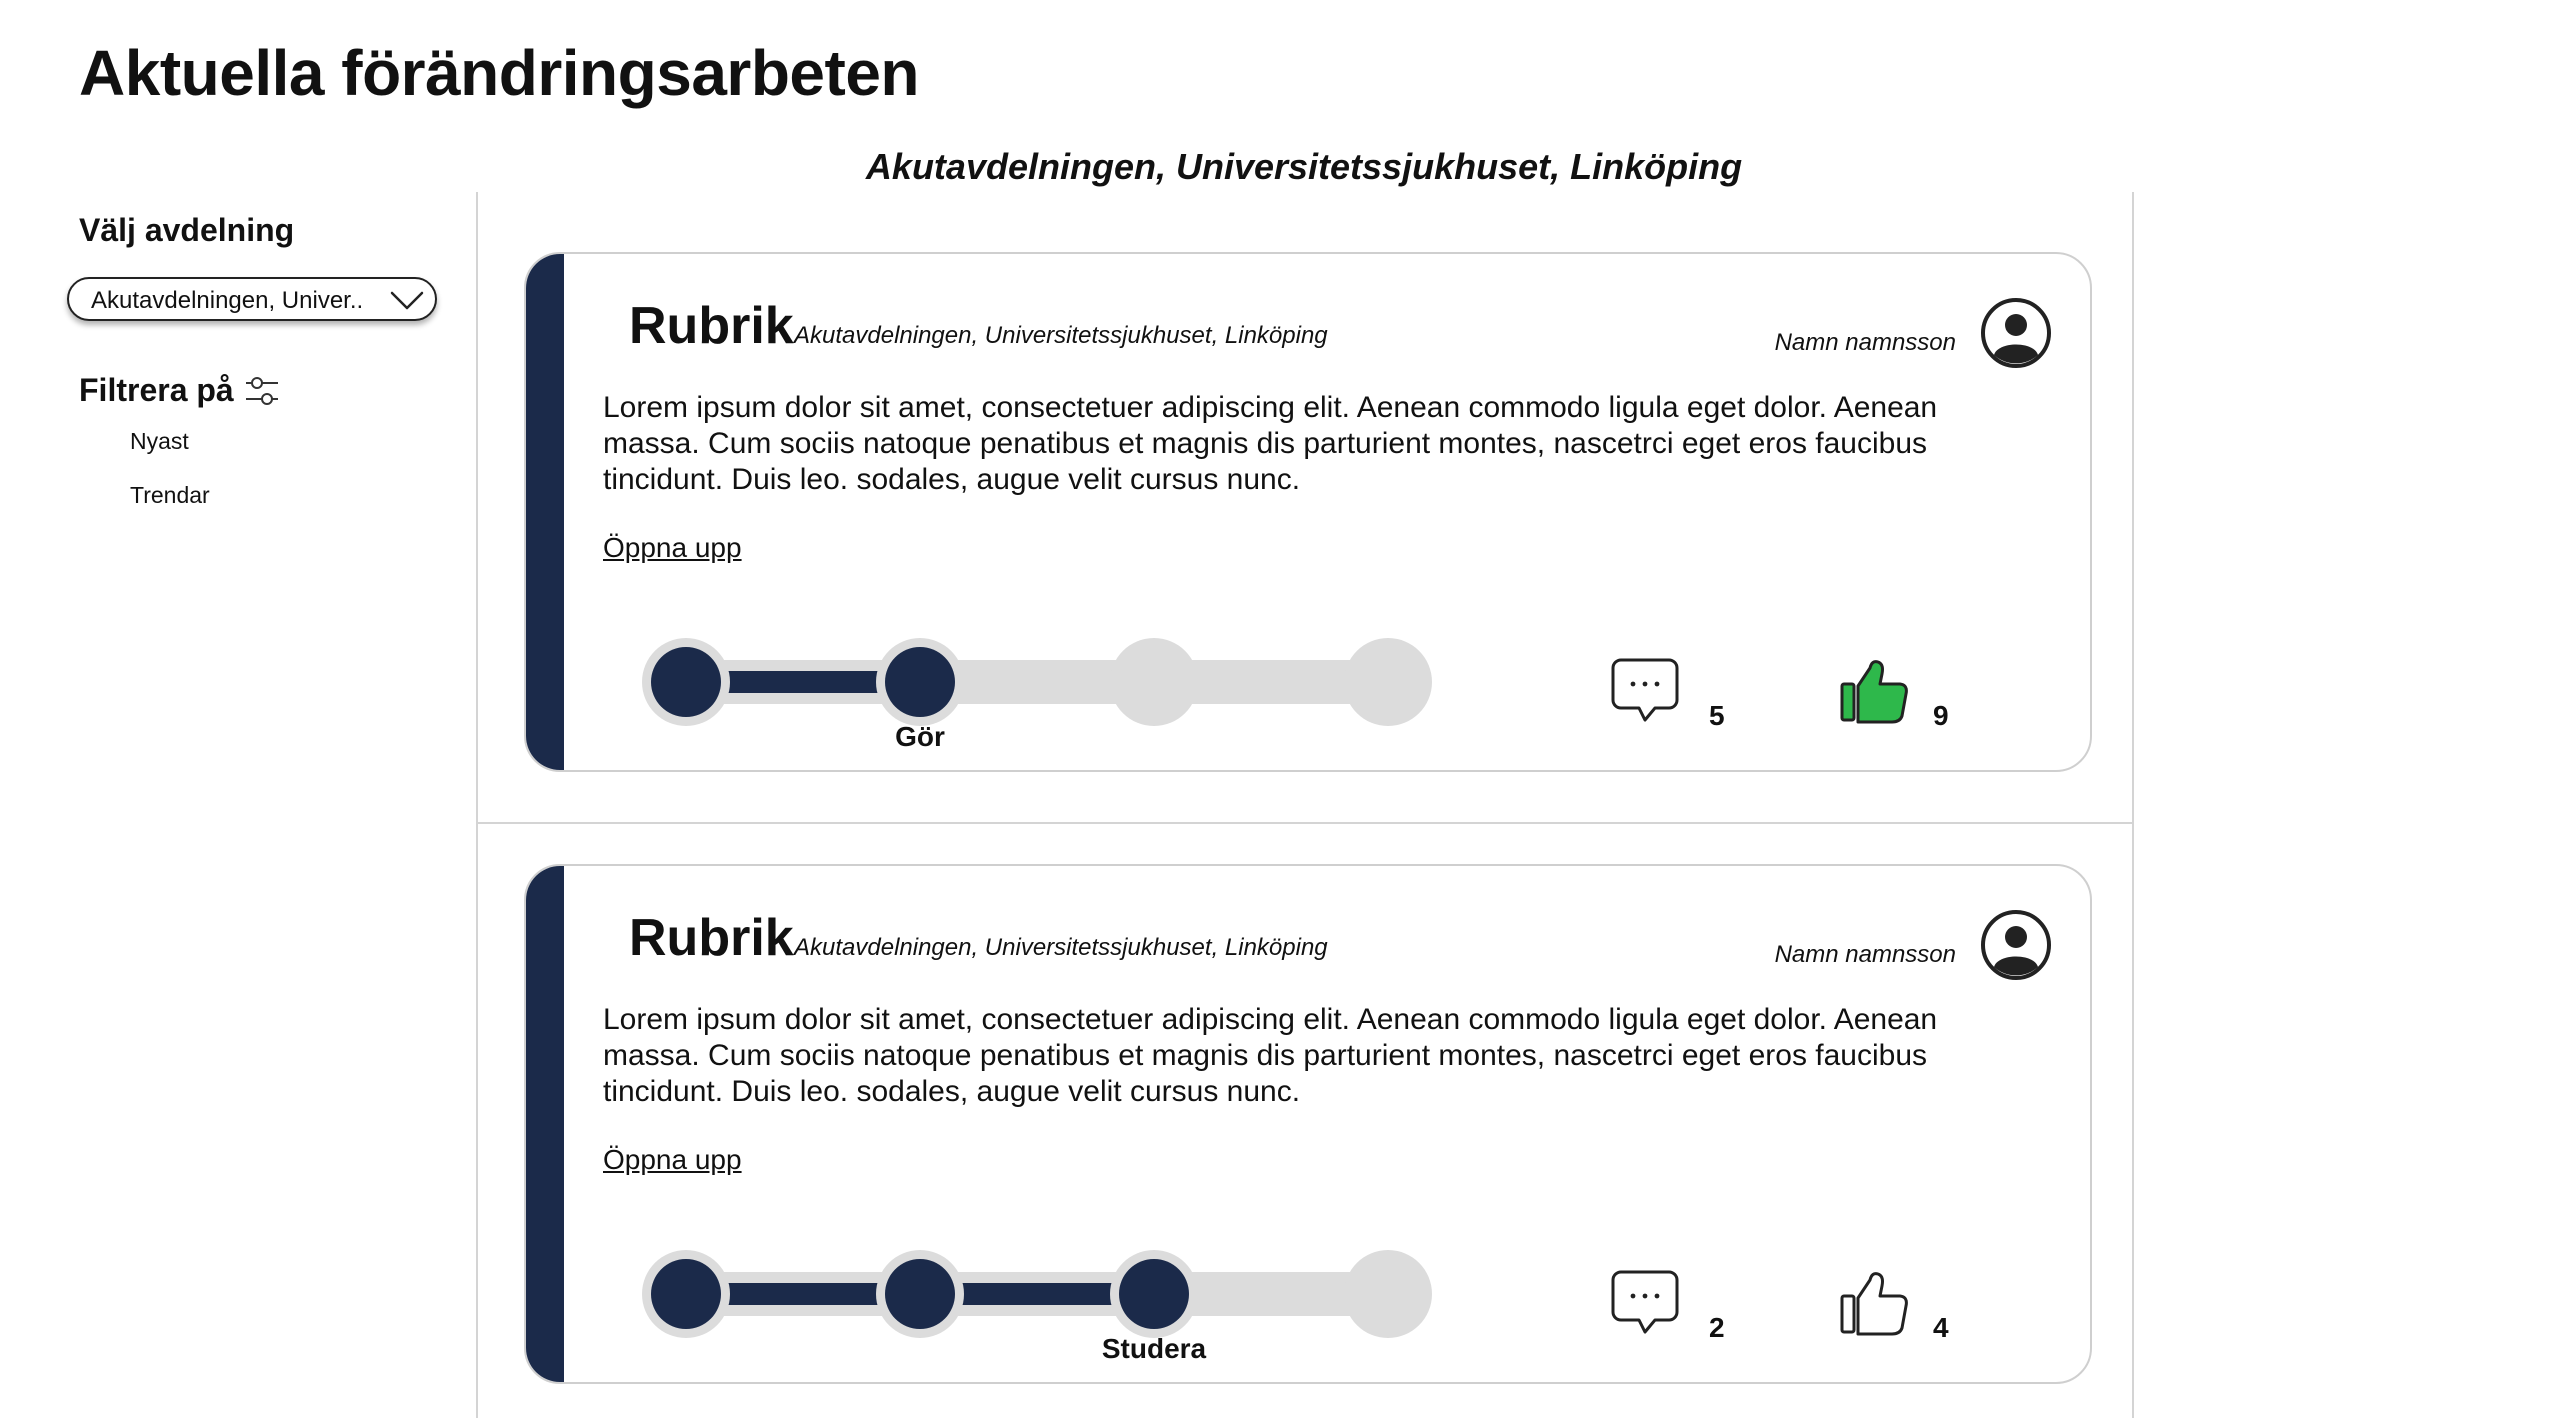  I want to click on filter-sliders-icon, so click(262, 391).